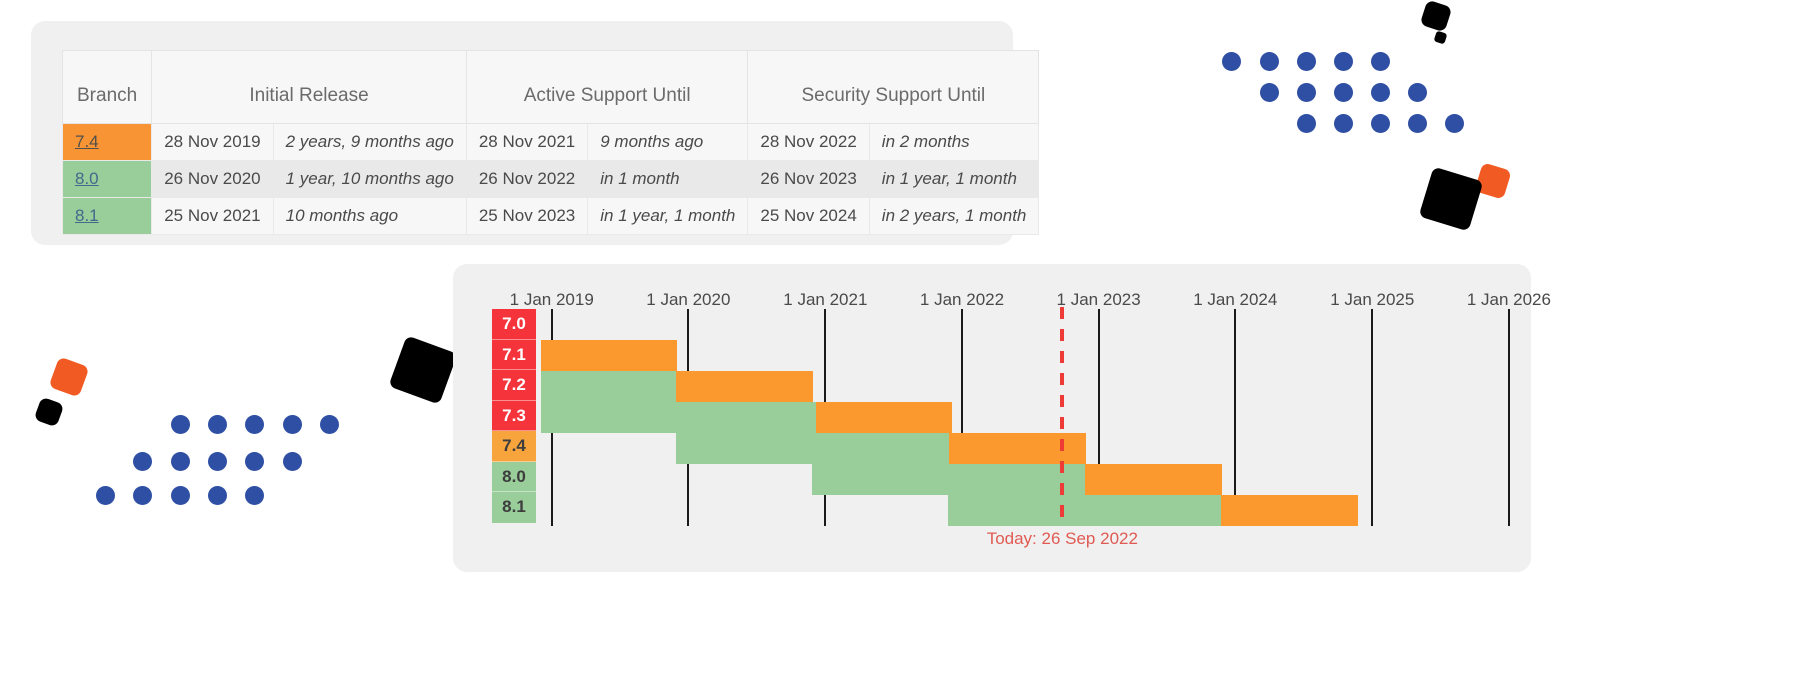 Image resolution: width=1820 pixels, height=692 pixels. Describe the element at coordinates (514, 476) in the screenshot. I see `branch-label-8.0: 8.0` at that location.